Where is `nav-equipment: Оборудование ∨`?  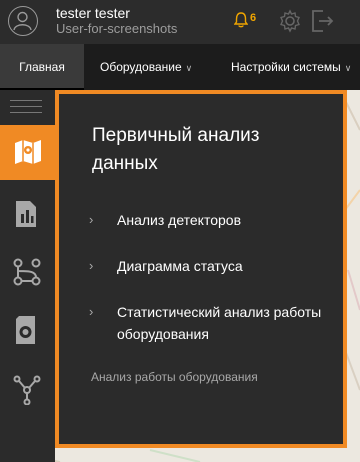 nav-equipment: Оборудование ∨ is located at coordinates (146, 67).